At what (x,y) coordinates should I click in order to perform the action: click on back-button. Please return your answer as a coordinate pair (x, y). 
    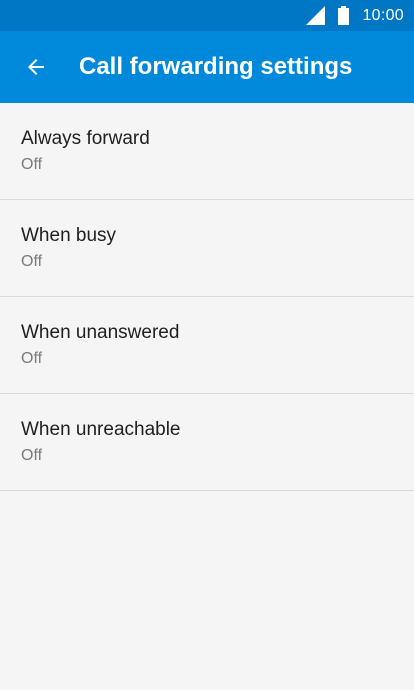
    Looking at the image, I should click on (36, 67).